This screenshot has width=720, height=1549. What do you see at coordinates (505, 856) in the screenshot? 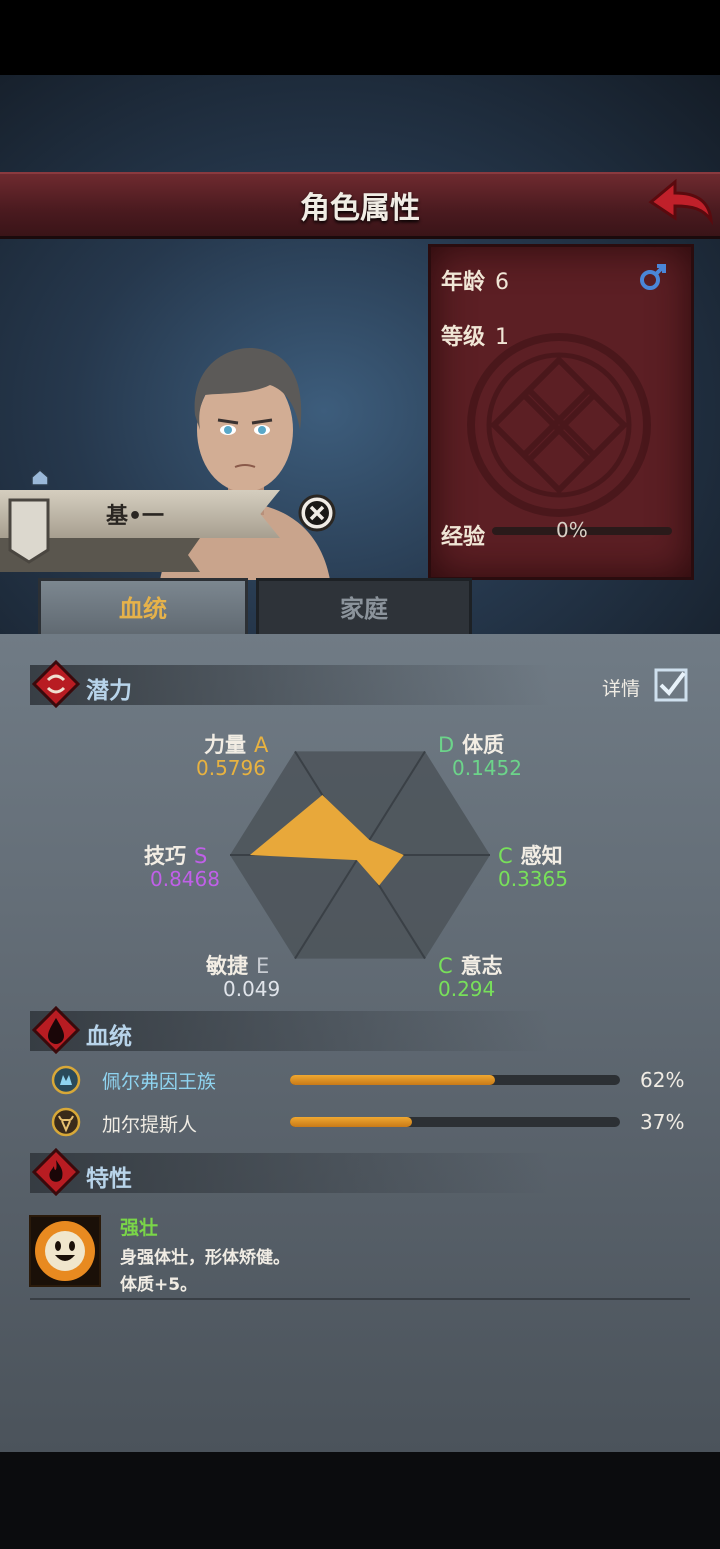
I see `stat-perception-grade: C` at bounding box center [505, 856].